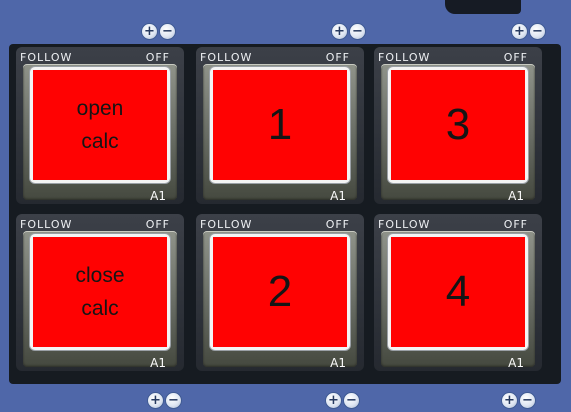 Image resolution: width=571 pixels, height=412 pixels. I want to click on pad-close-calc: FOLLOW OFF close calc A1, so click(100, 292).